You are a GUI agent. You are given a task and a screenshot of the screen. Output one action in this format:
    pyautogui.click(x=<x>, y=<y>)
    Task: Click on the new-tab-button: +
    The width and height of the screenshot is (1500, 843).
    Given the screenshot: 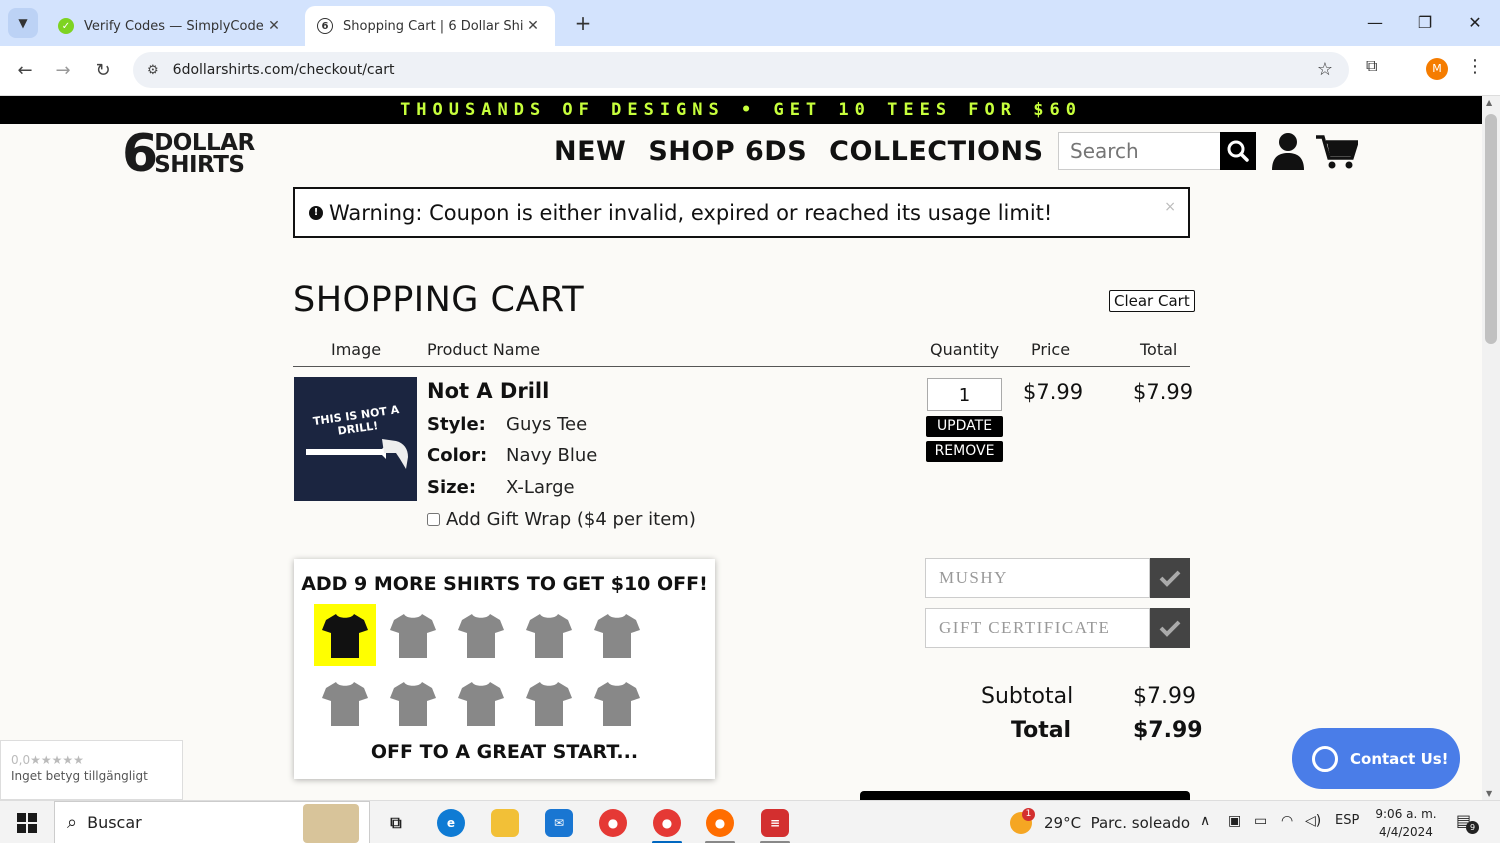 What is the action you would take?
    pyautogui.click(x=583, y=23)
    